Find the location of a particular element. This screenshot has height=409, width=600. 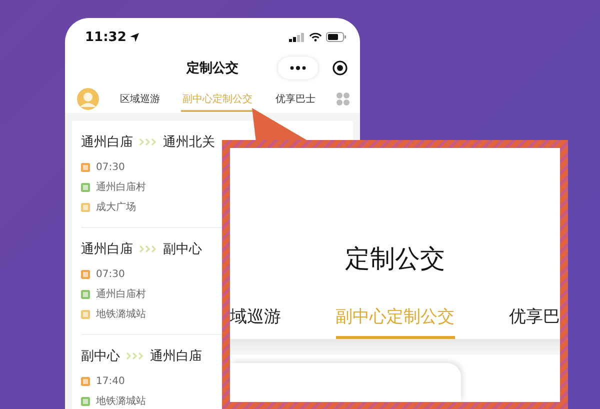

route-destination: 副中心 is located at coordinates (182, 249).